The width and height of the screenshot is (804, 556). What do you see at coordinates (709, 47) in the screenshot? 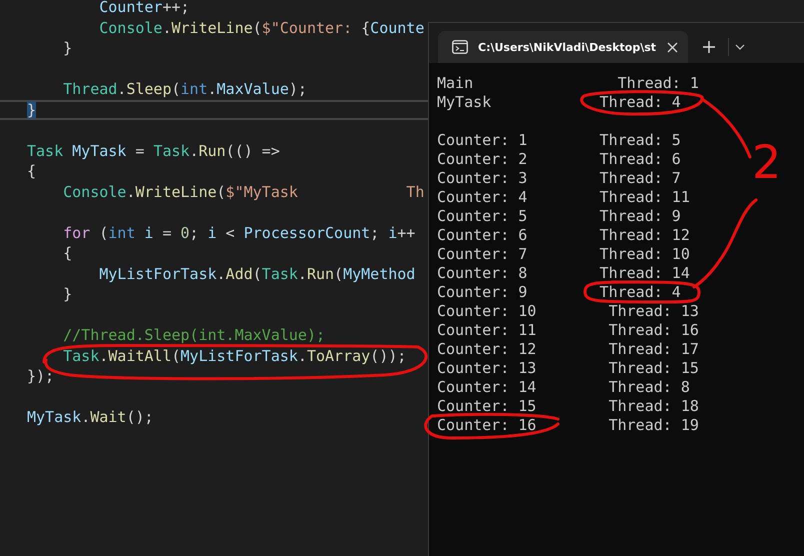
I see `plus-icon` at bounding box center [709, 47].